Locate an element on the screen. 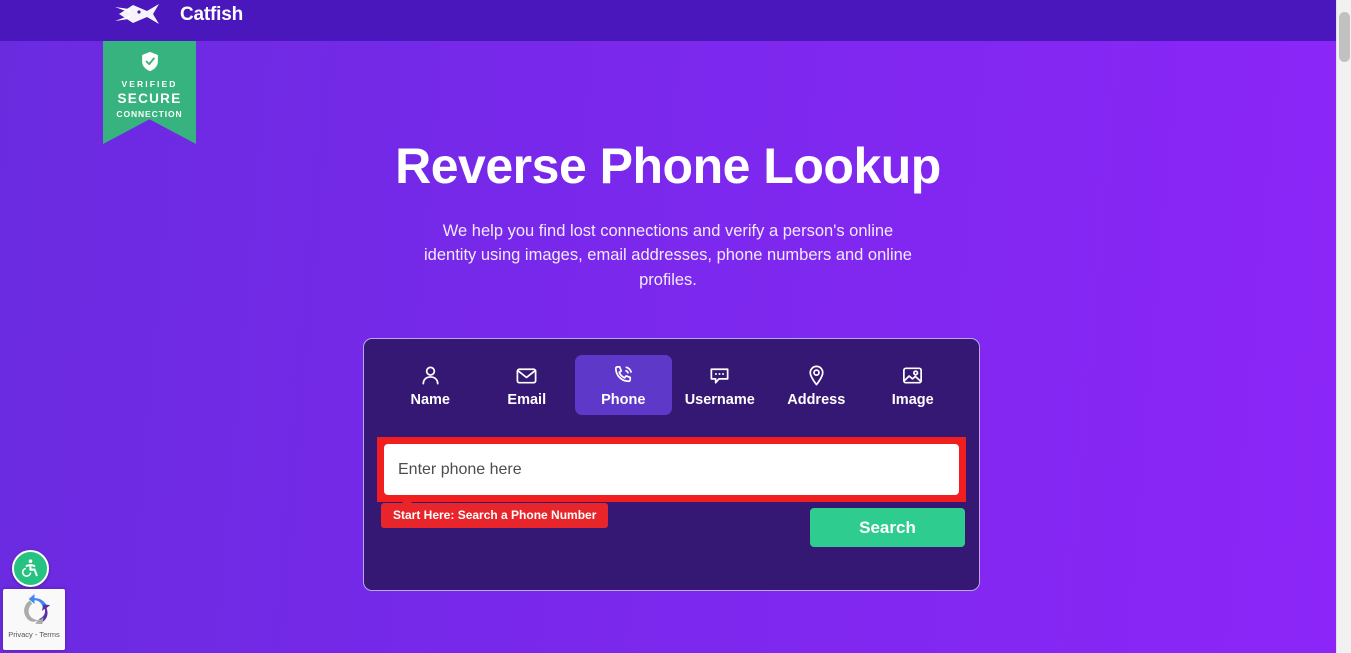 The width and height of the screenshot is (1351, 653). tab-image: Image is located at coordinates (913, 385).